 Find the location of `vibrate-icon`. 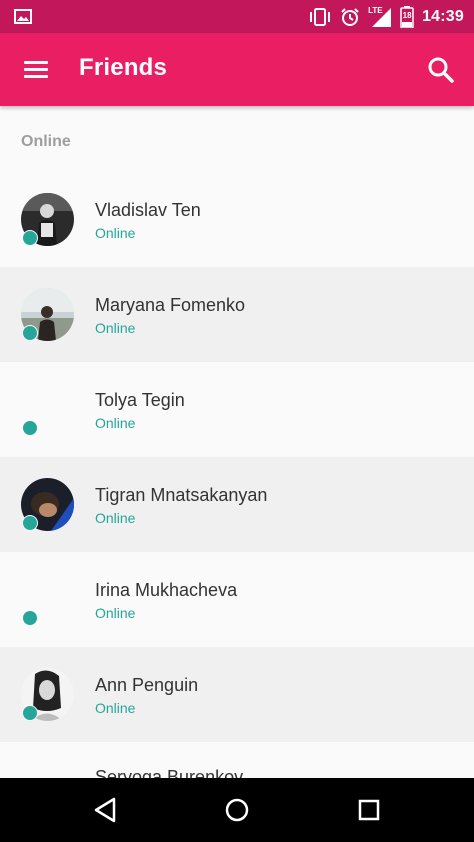

vibrate-icon is located at coordinates (320, 16).